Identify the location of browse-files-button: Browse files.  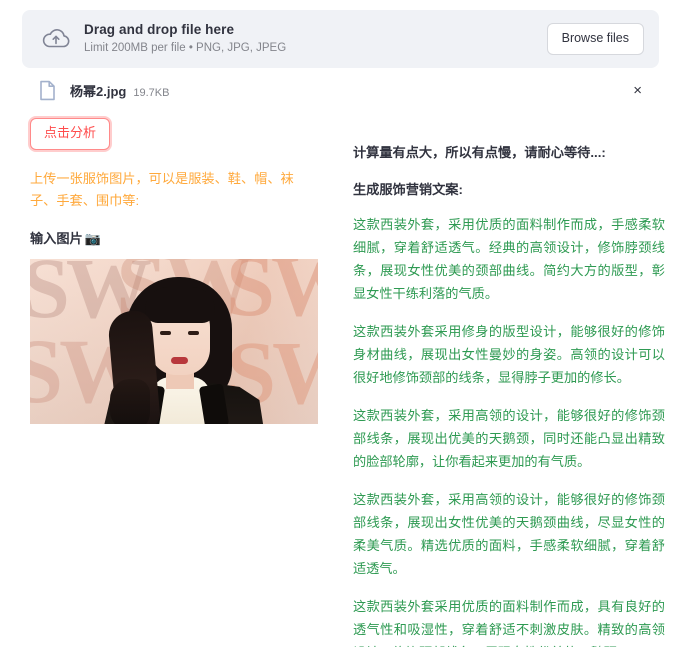
(595, 39).